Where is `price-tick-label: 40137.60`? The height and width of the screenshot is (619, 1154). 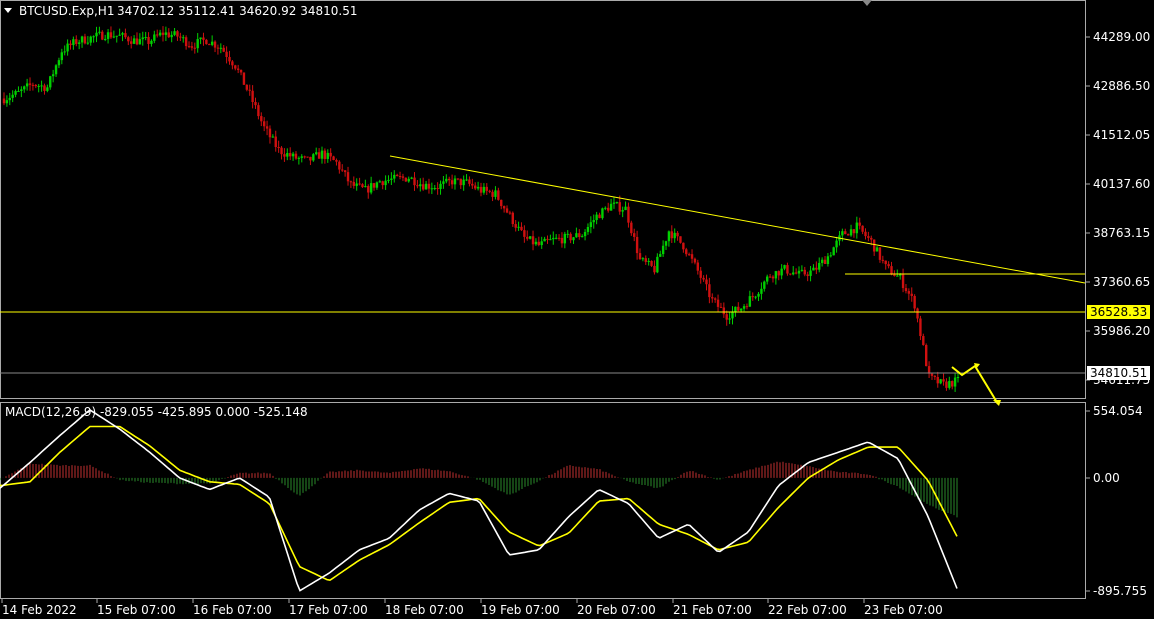 price-tick-label: 40137.60 is located at coordinates (1121, 184).